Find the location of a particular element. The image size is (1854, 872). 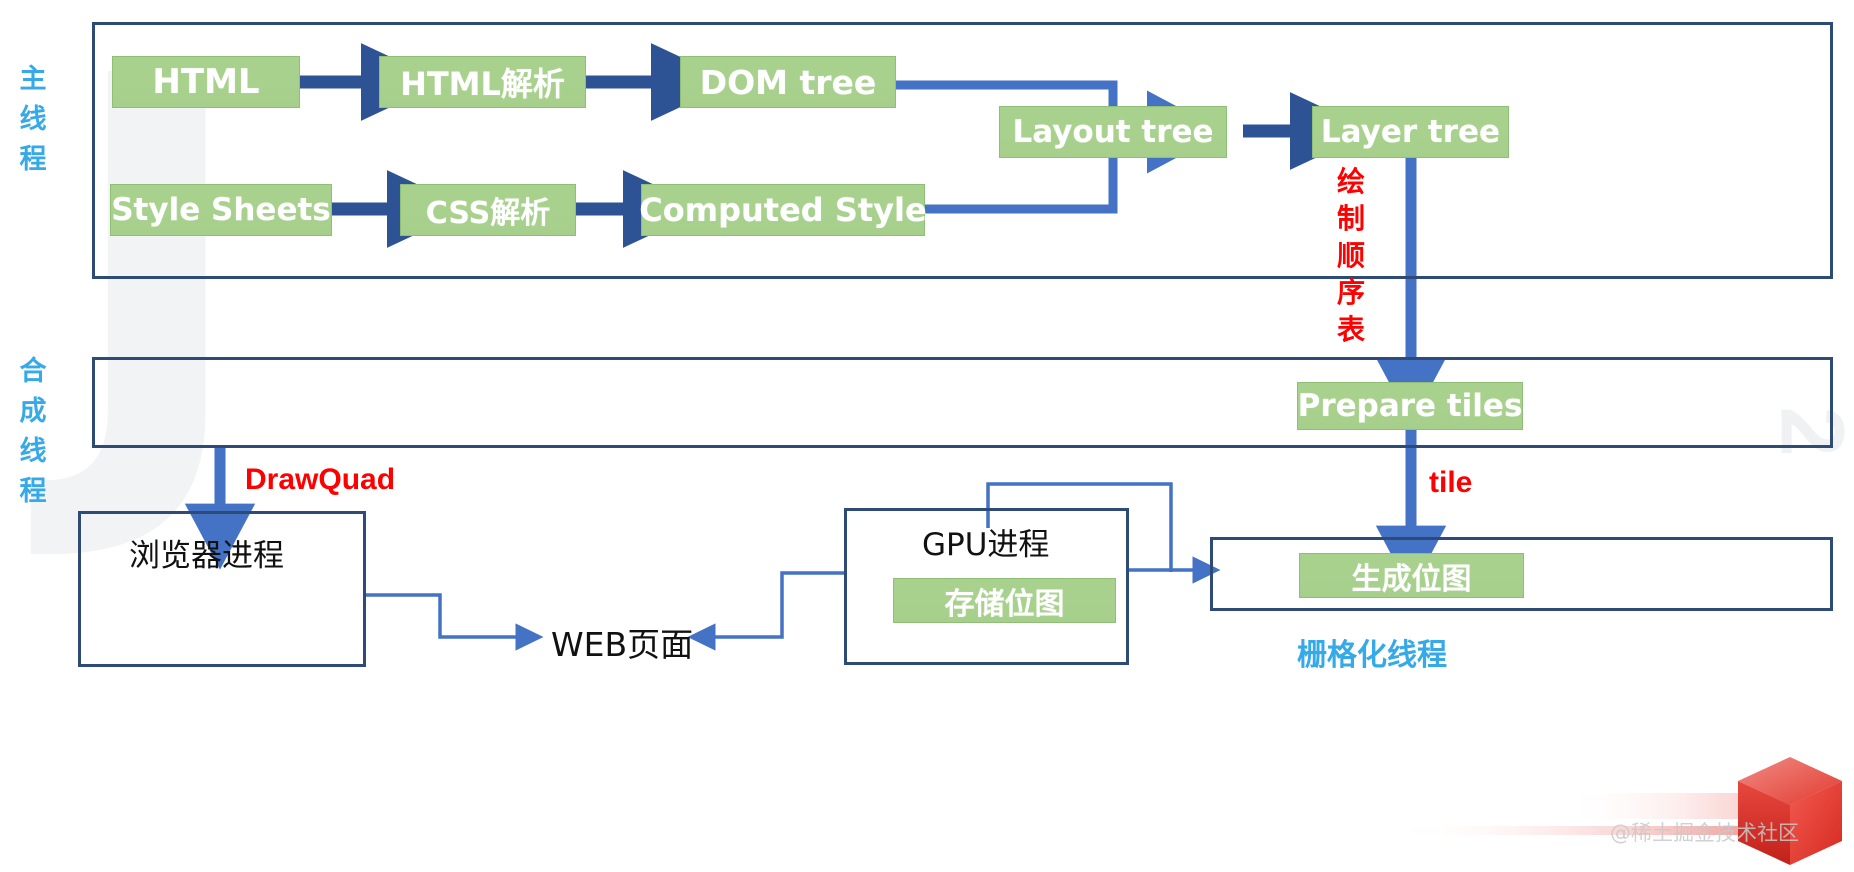

annotation-drawquad: DrawQuad is located at coordinates (320, 479).